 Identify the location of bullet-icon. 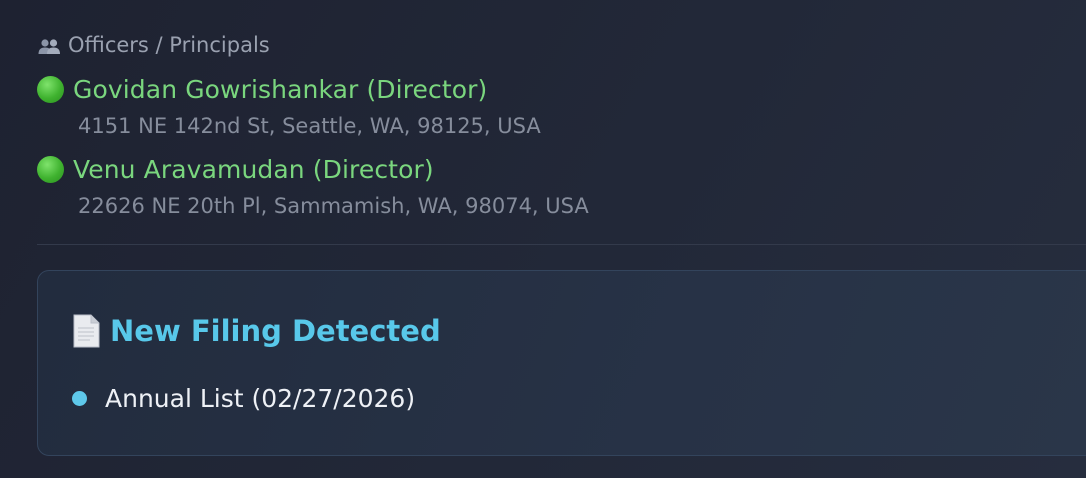
(79, 398).